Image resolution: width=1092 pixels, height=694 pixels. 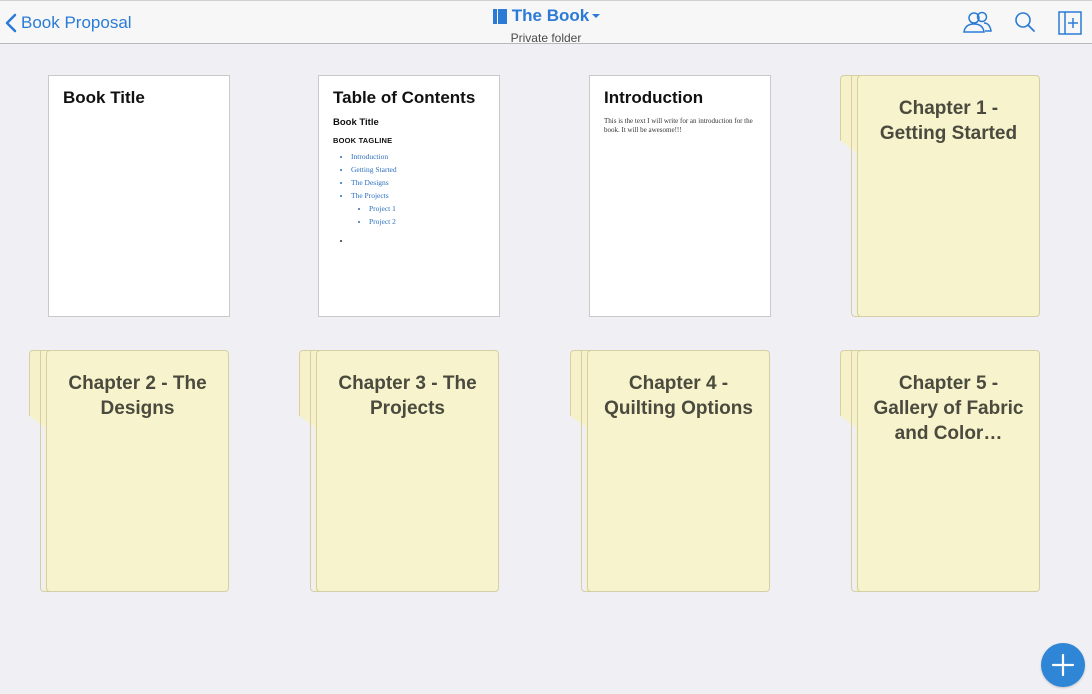 I want to click on toc-item: The Designs, so click(x=418, y=182).